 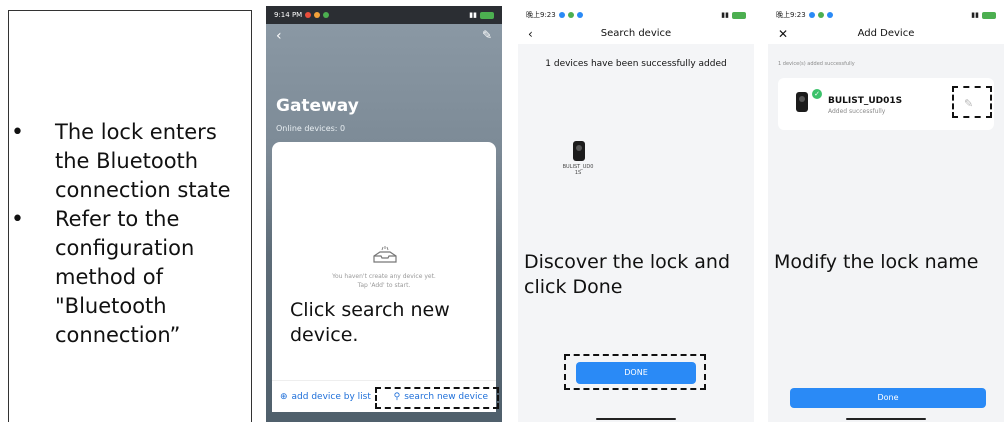 I want to click on edit-icon: ✎, so click(x=487, y=35).